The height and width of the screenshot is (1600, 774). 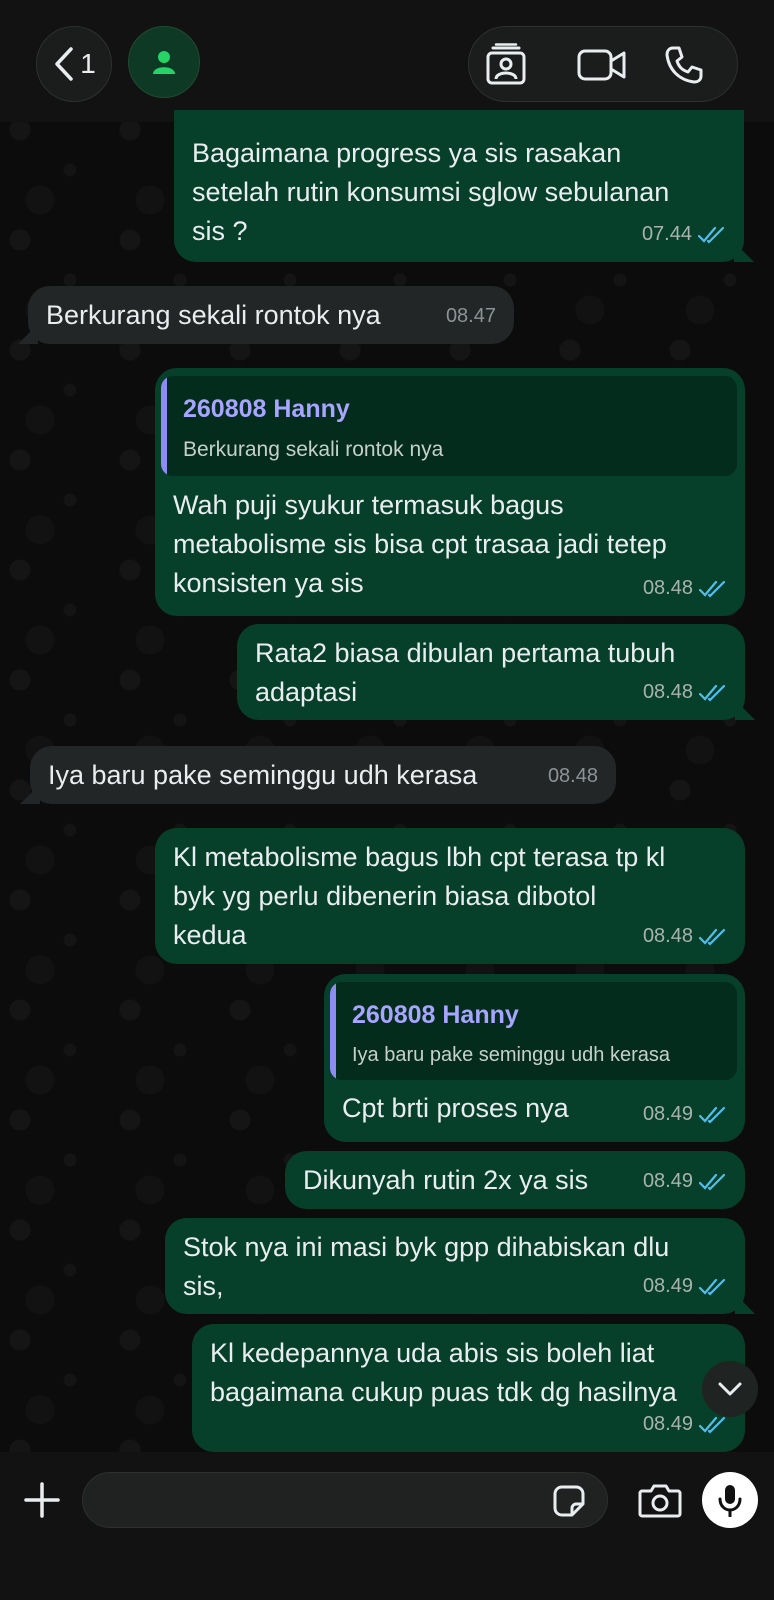 I want to click on video-call-button, so click(x=602, y=65).